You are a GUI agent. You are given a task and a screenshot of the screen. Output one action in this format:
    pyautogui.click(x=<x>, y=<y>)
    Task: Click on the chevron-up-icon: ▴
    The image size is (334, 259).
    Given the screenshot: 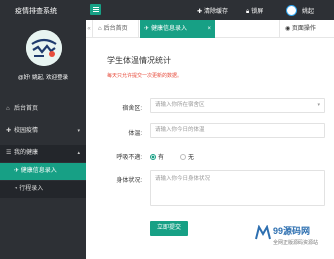 What is the action you would take?
    pyautogui.click(x=78, y=153)
    